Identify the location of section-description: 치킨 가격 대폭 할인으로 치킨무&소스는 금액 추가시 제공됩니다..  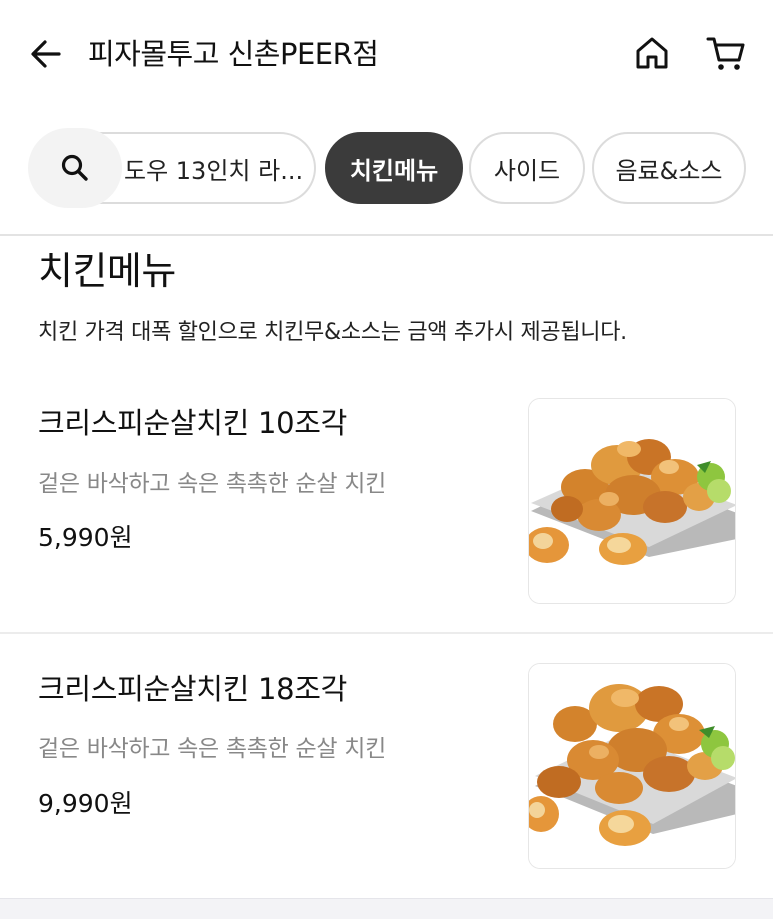
(332, 332).